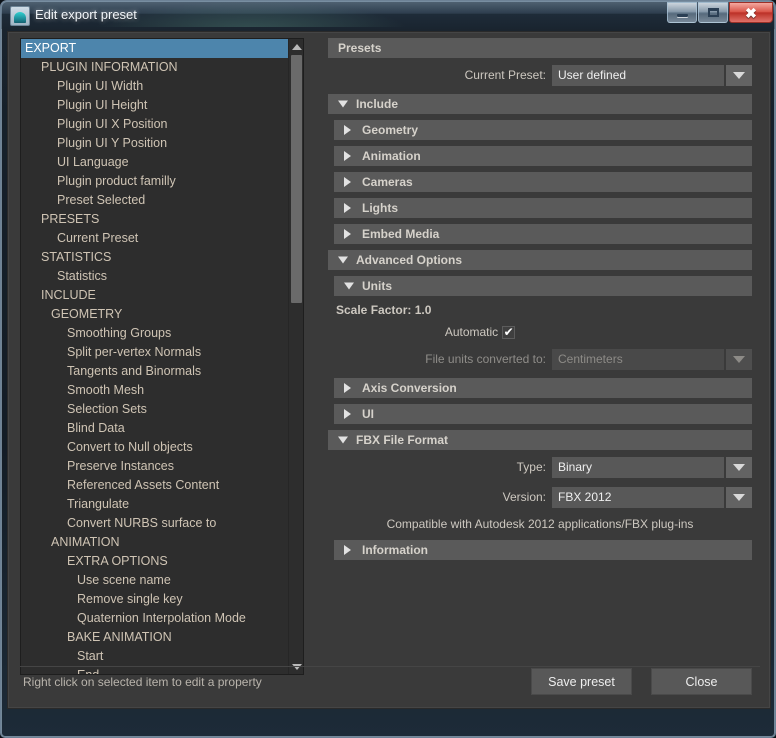 This screenshot has width=776, height=738. Describe the element at coordinates (155, 352) in the screenshot. I see `tree-item: Split per-vertex Normals` at that location.